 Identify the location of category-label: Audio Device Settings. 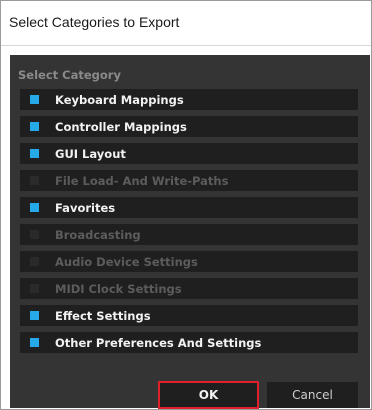
(126, 262).